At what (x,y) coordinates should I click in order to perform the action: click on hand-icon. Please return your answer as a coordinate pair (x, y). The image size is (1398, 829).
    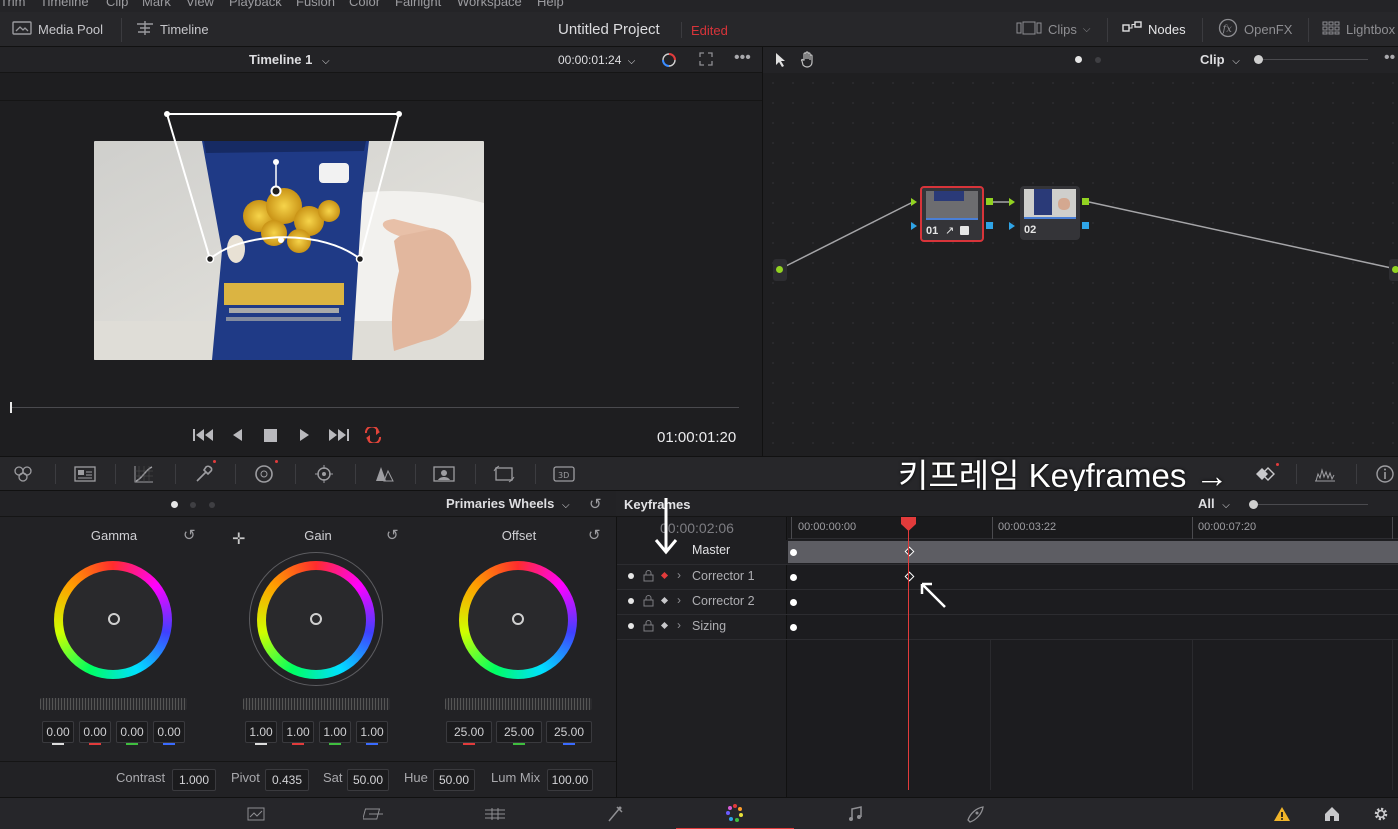
    Looking at the image, I should click on (808, 61).